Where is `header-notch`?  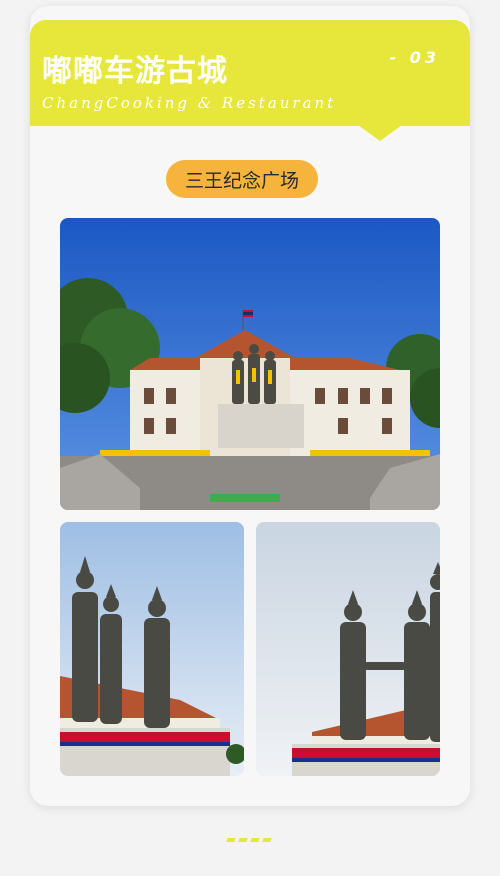 header-notch is located at coordinates (380, 133).